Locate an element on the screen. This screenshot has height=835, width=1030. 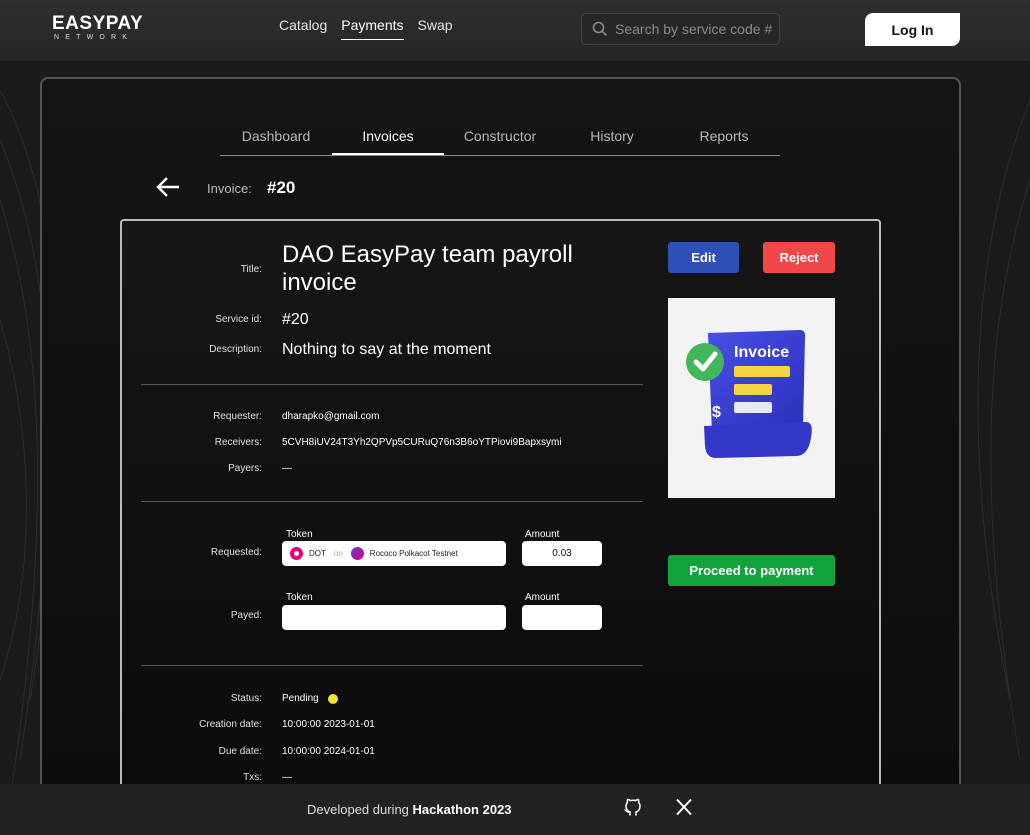
nav-payments: Payments is located at coordinates (372, 28).